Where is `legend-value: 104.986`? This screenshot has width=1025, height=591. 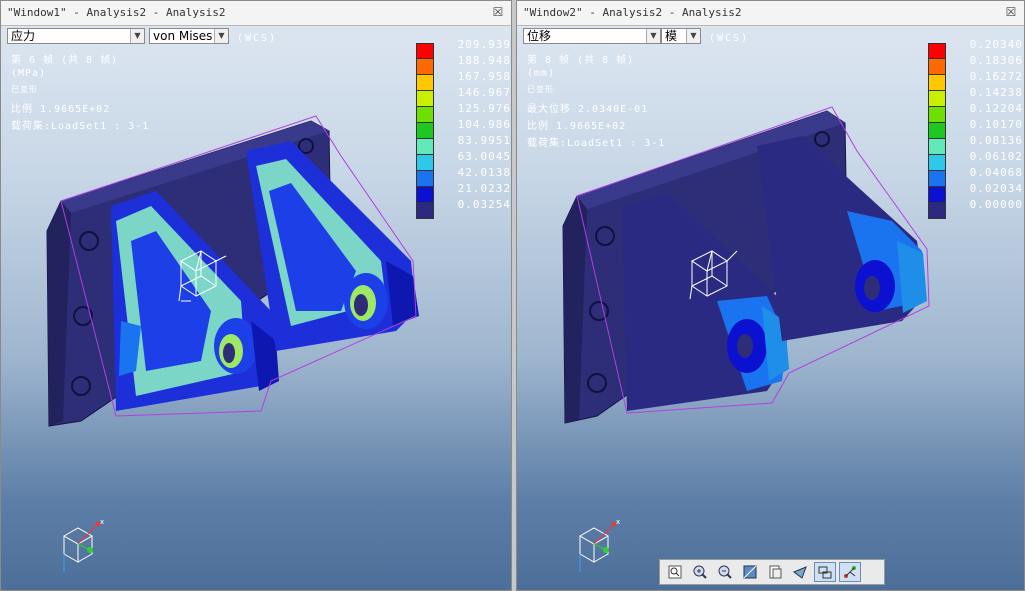 legend-value: 104.986 is located at coordinates (484, 124).